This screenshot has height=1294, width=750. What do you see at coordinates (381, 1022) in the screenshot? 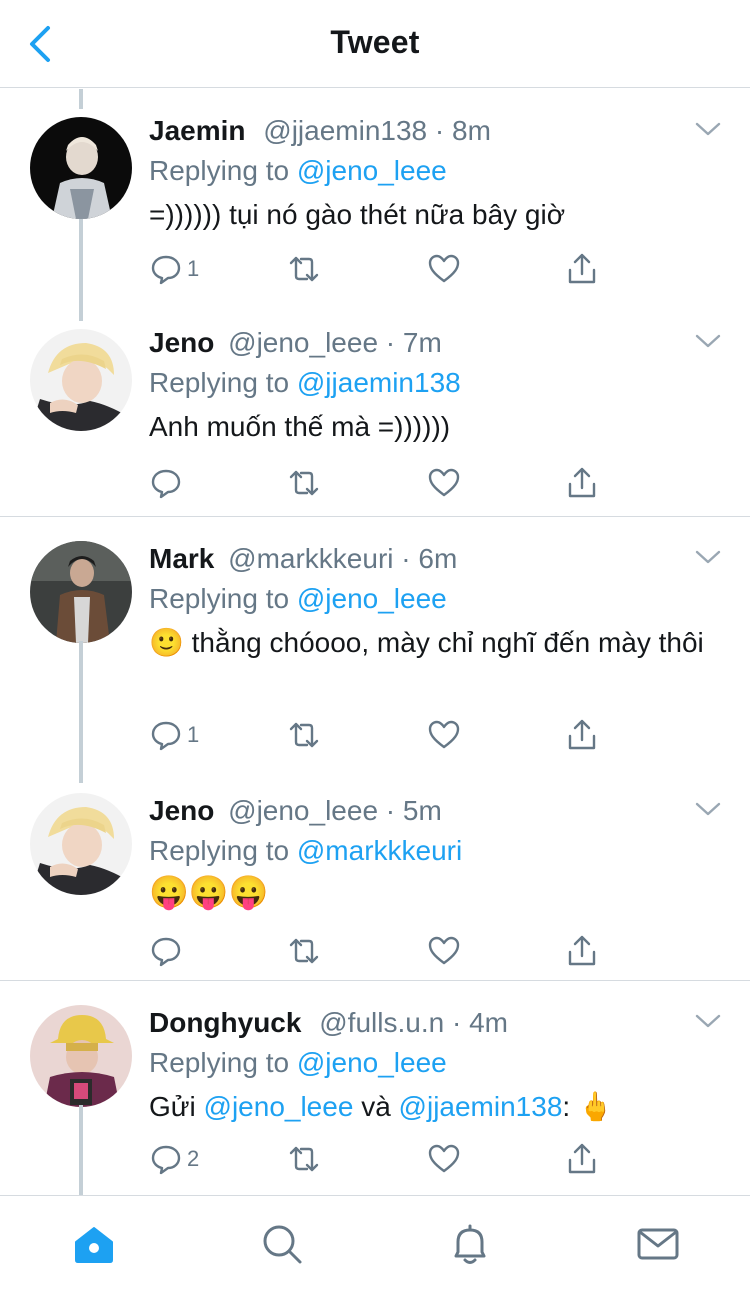
I see `username: @fulls.u.n` at bounding box center [381, 1022].